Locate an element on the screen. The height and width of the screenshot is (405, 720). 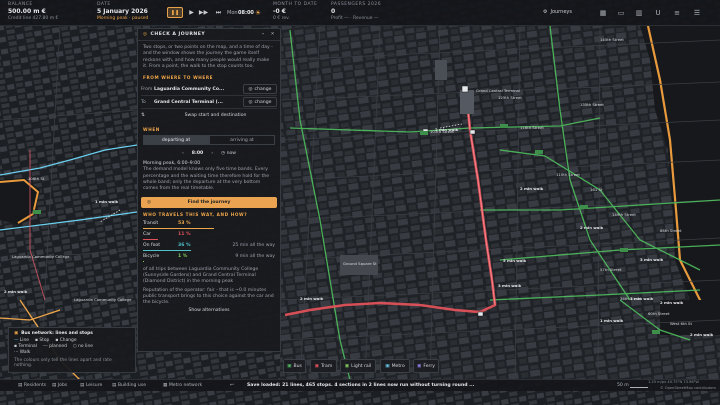
terminal-swatch-icon: ▪ is located at coordinates (15, 346).